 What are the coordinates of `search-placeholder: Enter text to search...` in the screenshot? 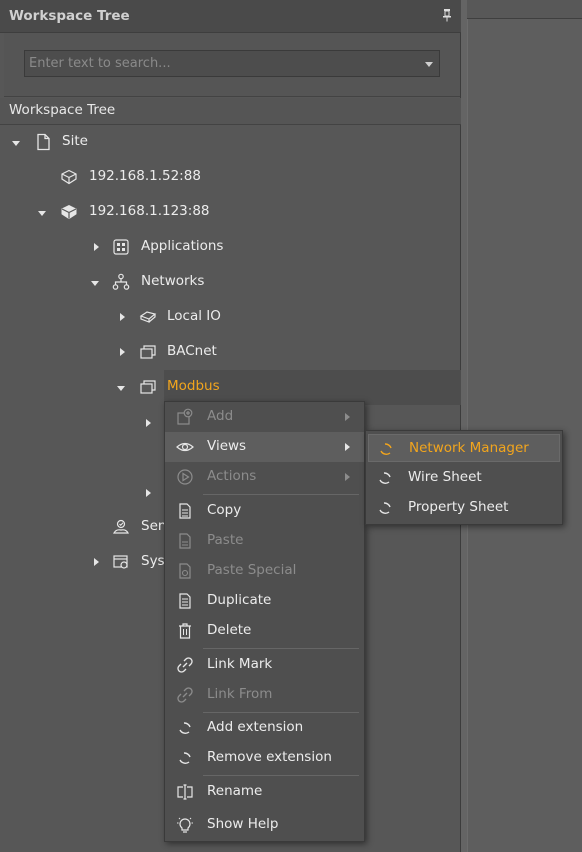 It's located at (100, 63).